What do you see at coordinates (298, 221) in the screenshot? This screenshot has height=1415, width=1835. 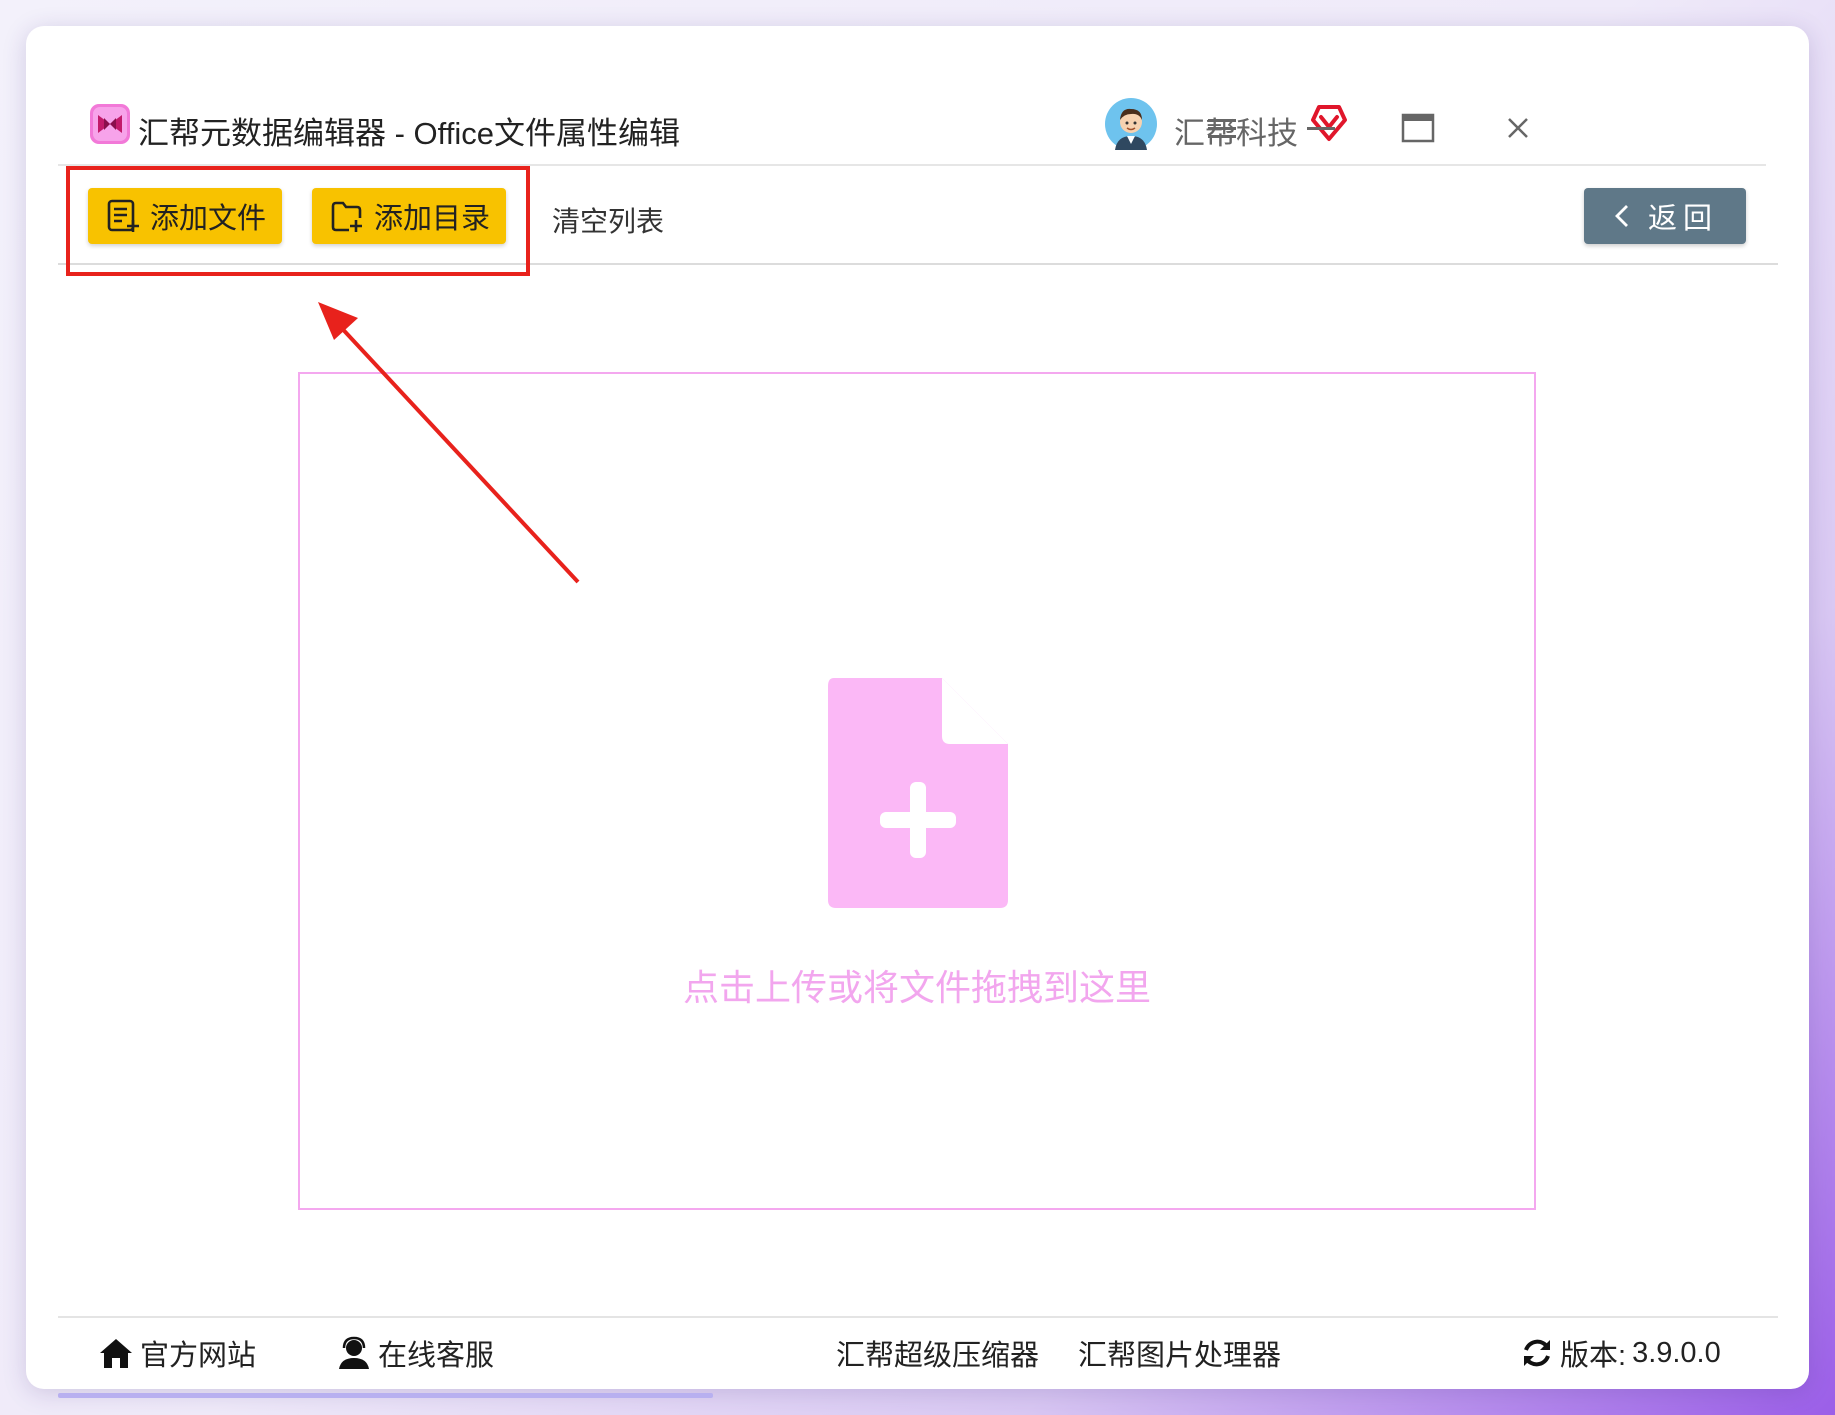 I see `annotation-highlight-box` at bounding box center [298, 221].